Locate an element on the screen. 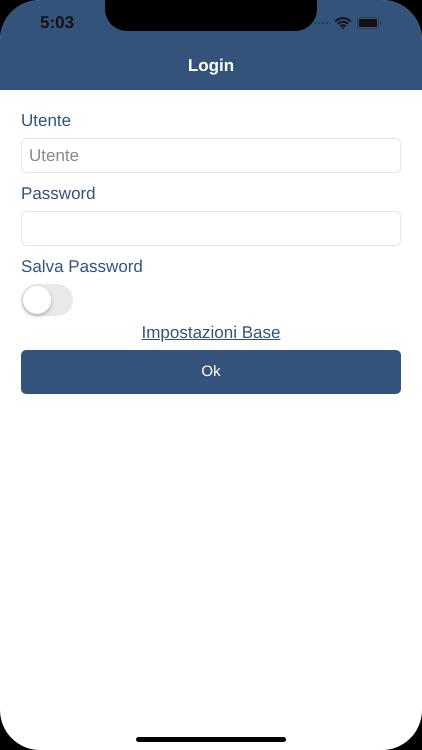 The height and width of the screenshot is (750, 422). field-label: Salva Password is located at coordinates (82, 267).